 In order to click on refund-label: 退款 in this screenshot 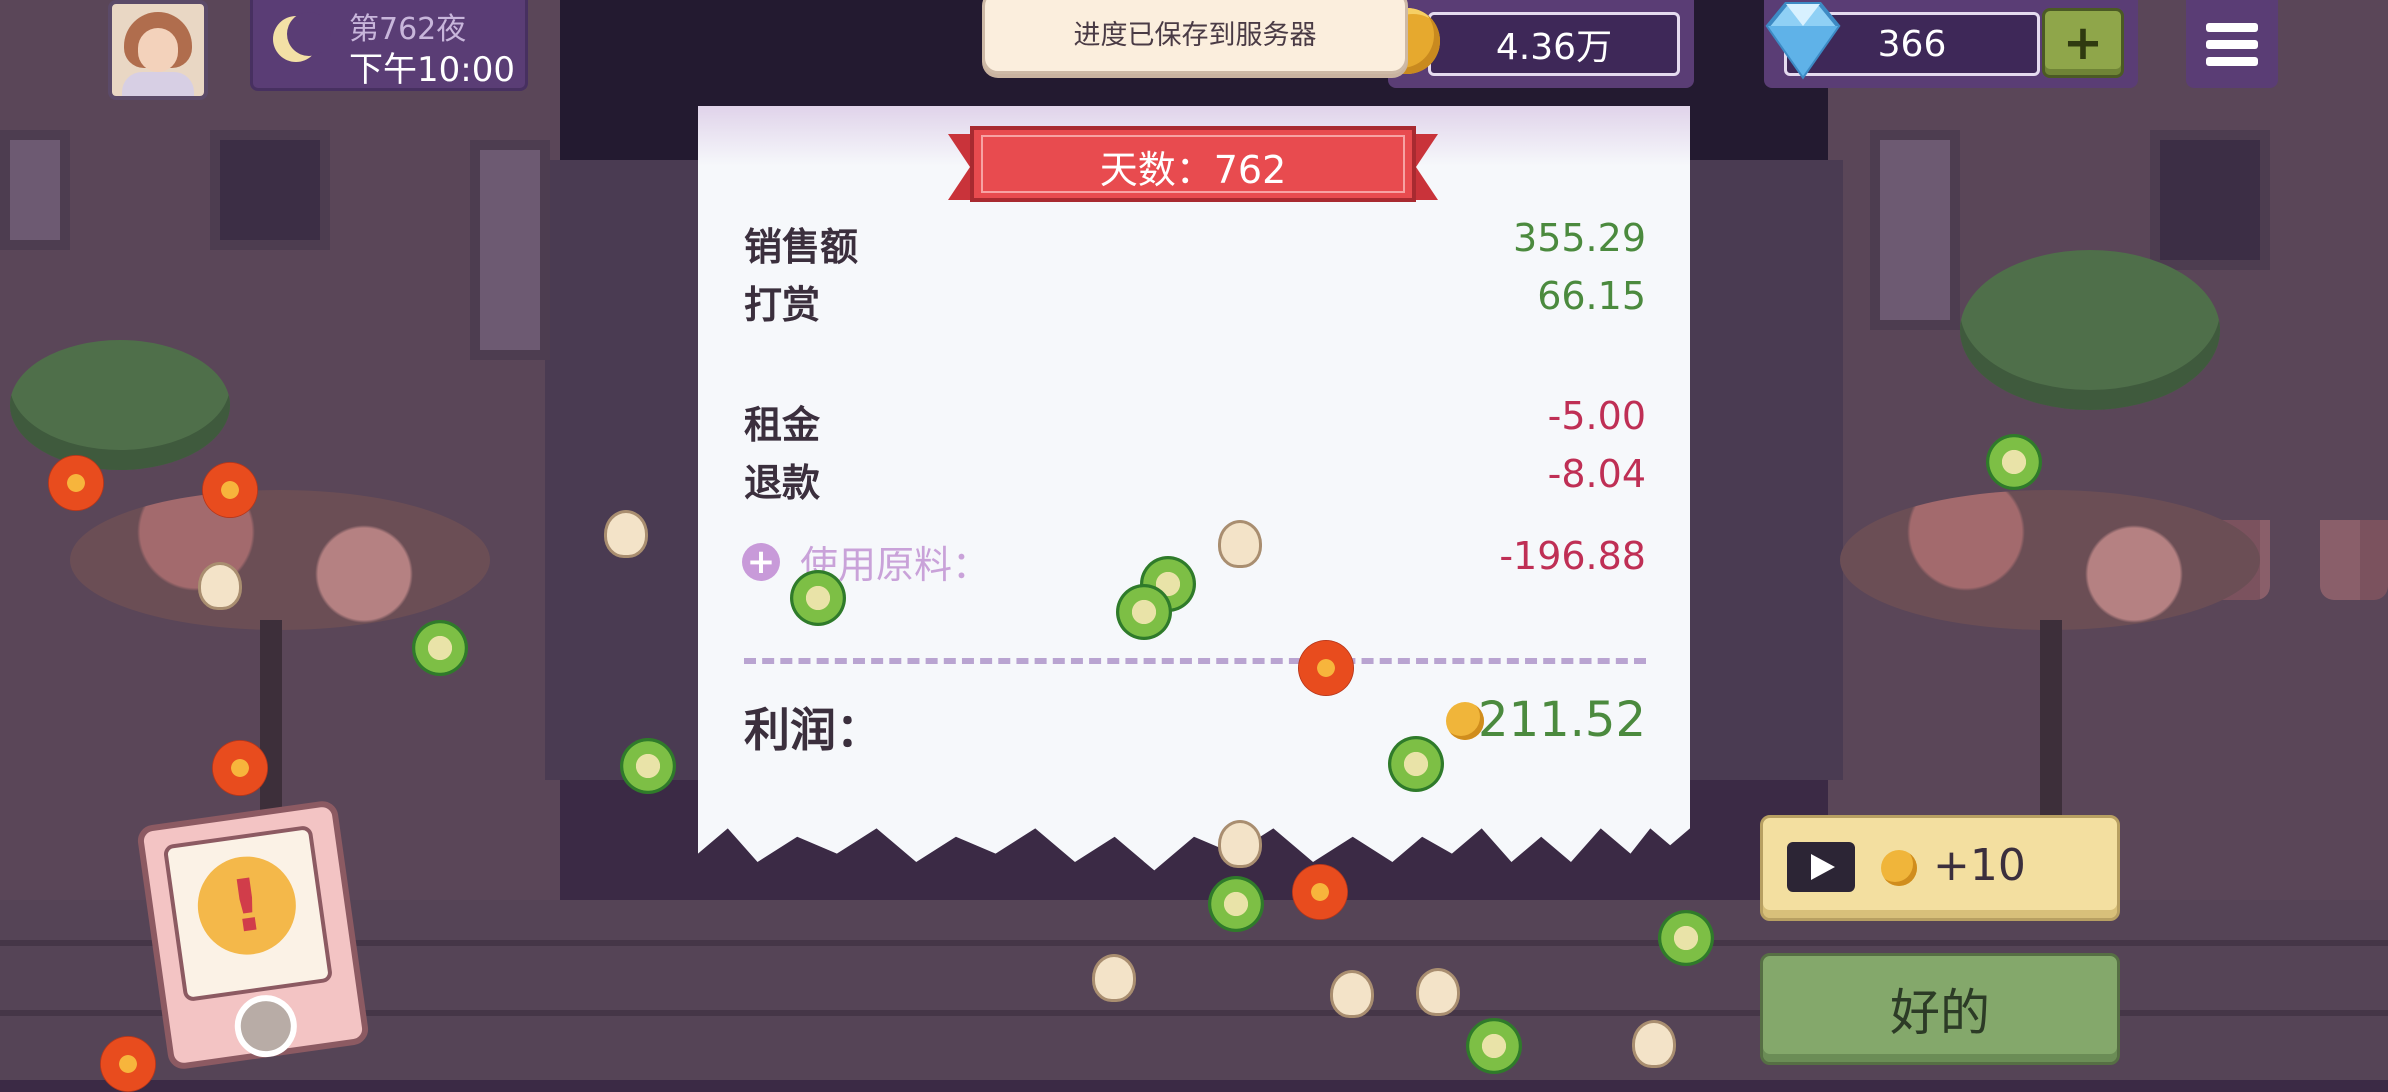, I will do `click(782, 483)`.